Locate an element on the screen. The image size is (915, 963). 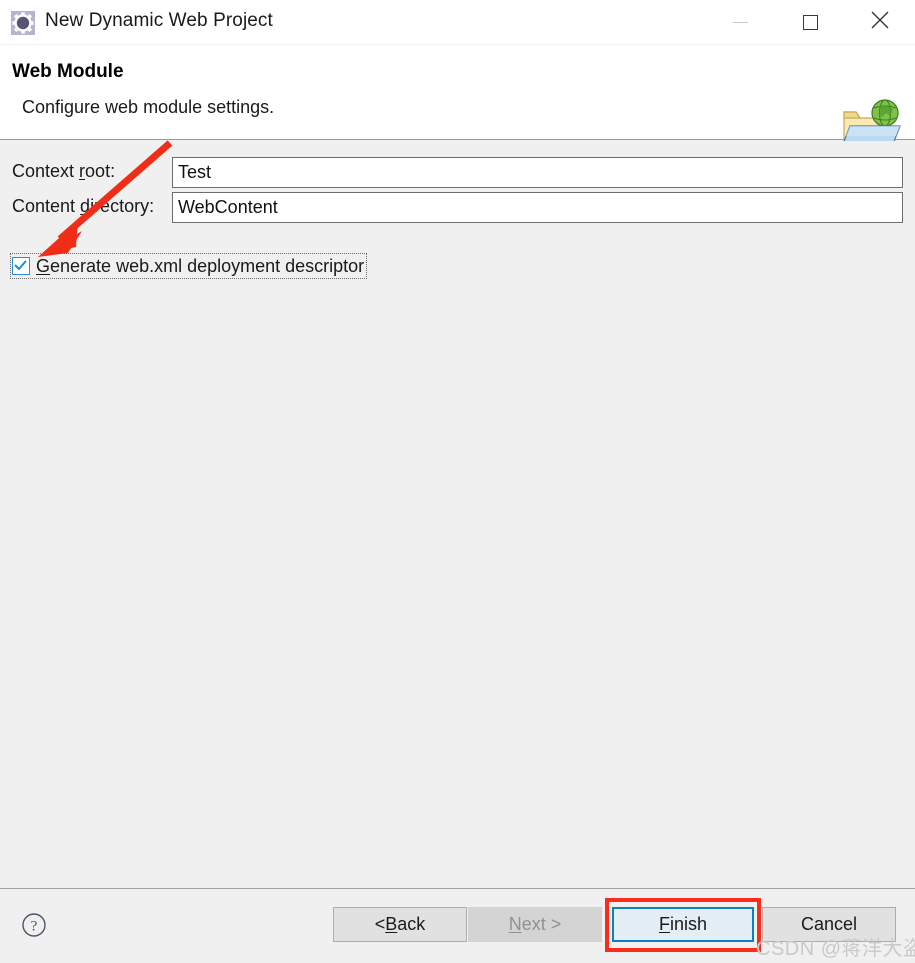
context-root-input is located at coordinates (537, 172).